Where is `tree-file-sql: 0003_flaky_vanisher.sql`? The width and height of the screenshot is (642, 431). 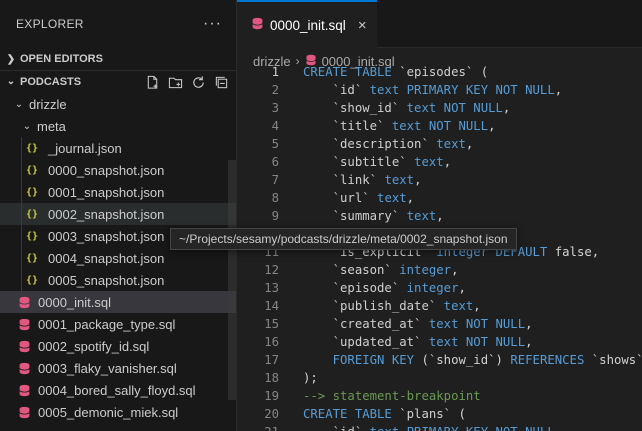 tree-file-sql: 0003_flaky_vanisher.sql is located at coordinates (118, 368).